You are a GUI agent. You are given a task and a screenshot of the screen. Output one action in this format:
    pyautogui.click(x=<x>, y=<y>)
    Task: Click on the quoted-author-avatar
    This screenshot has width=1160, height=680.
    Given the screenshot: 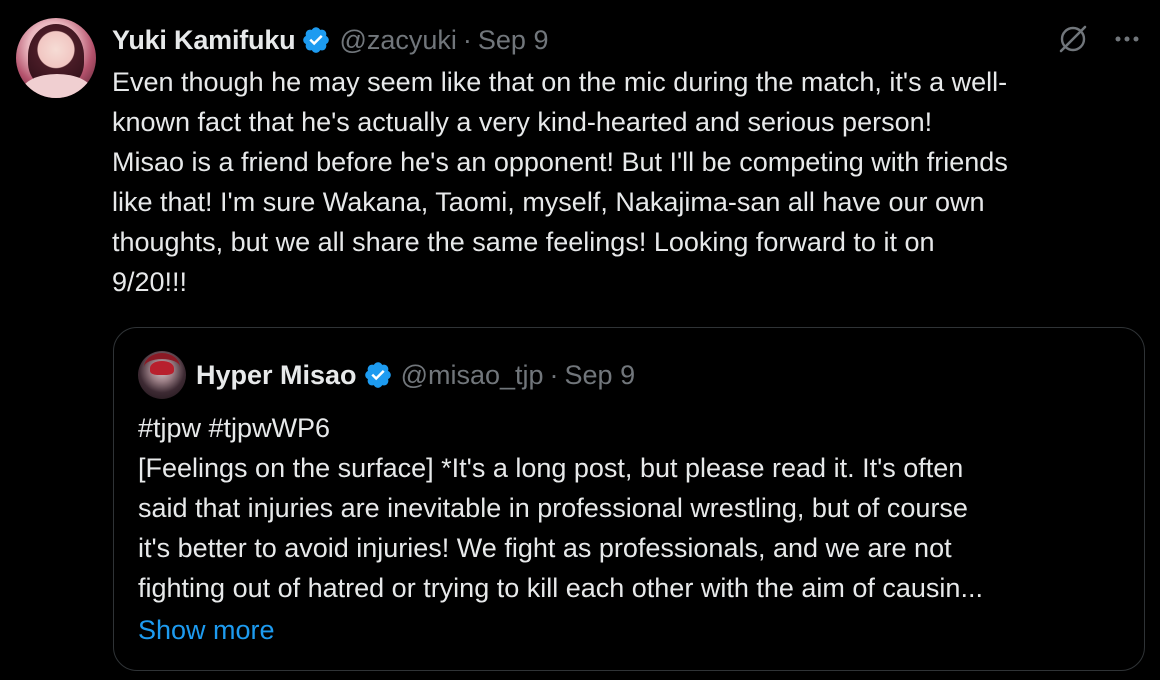 What is the action you would take?
    pyautogui.click(x=162, y=375)
    